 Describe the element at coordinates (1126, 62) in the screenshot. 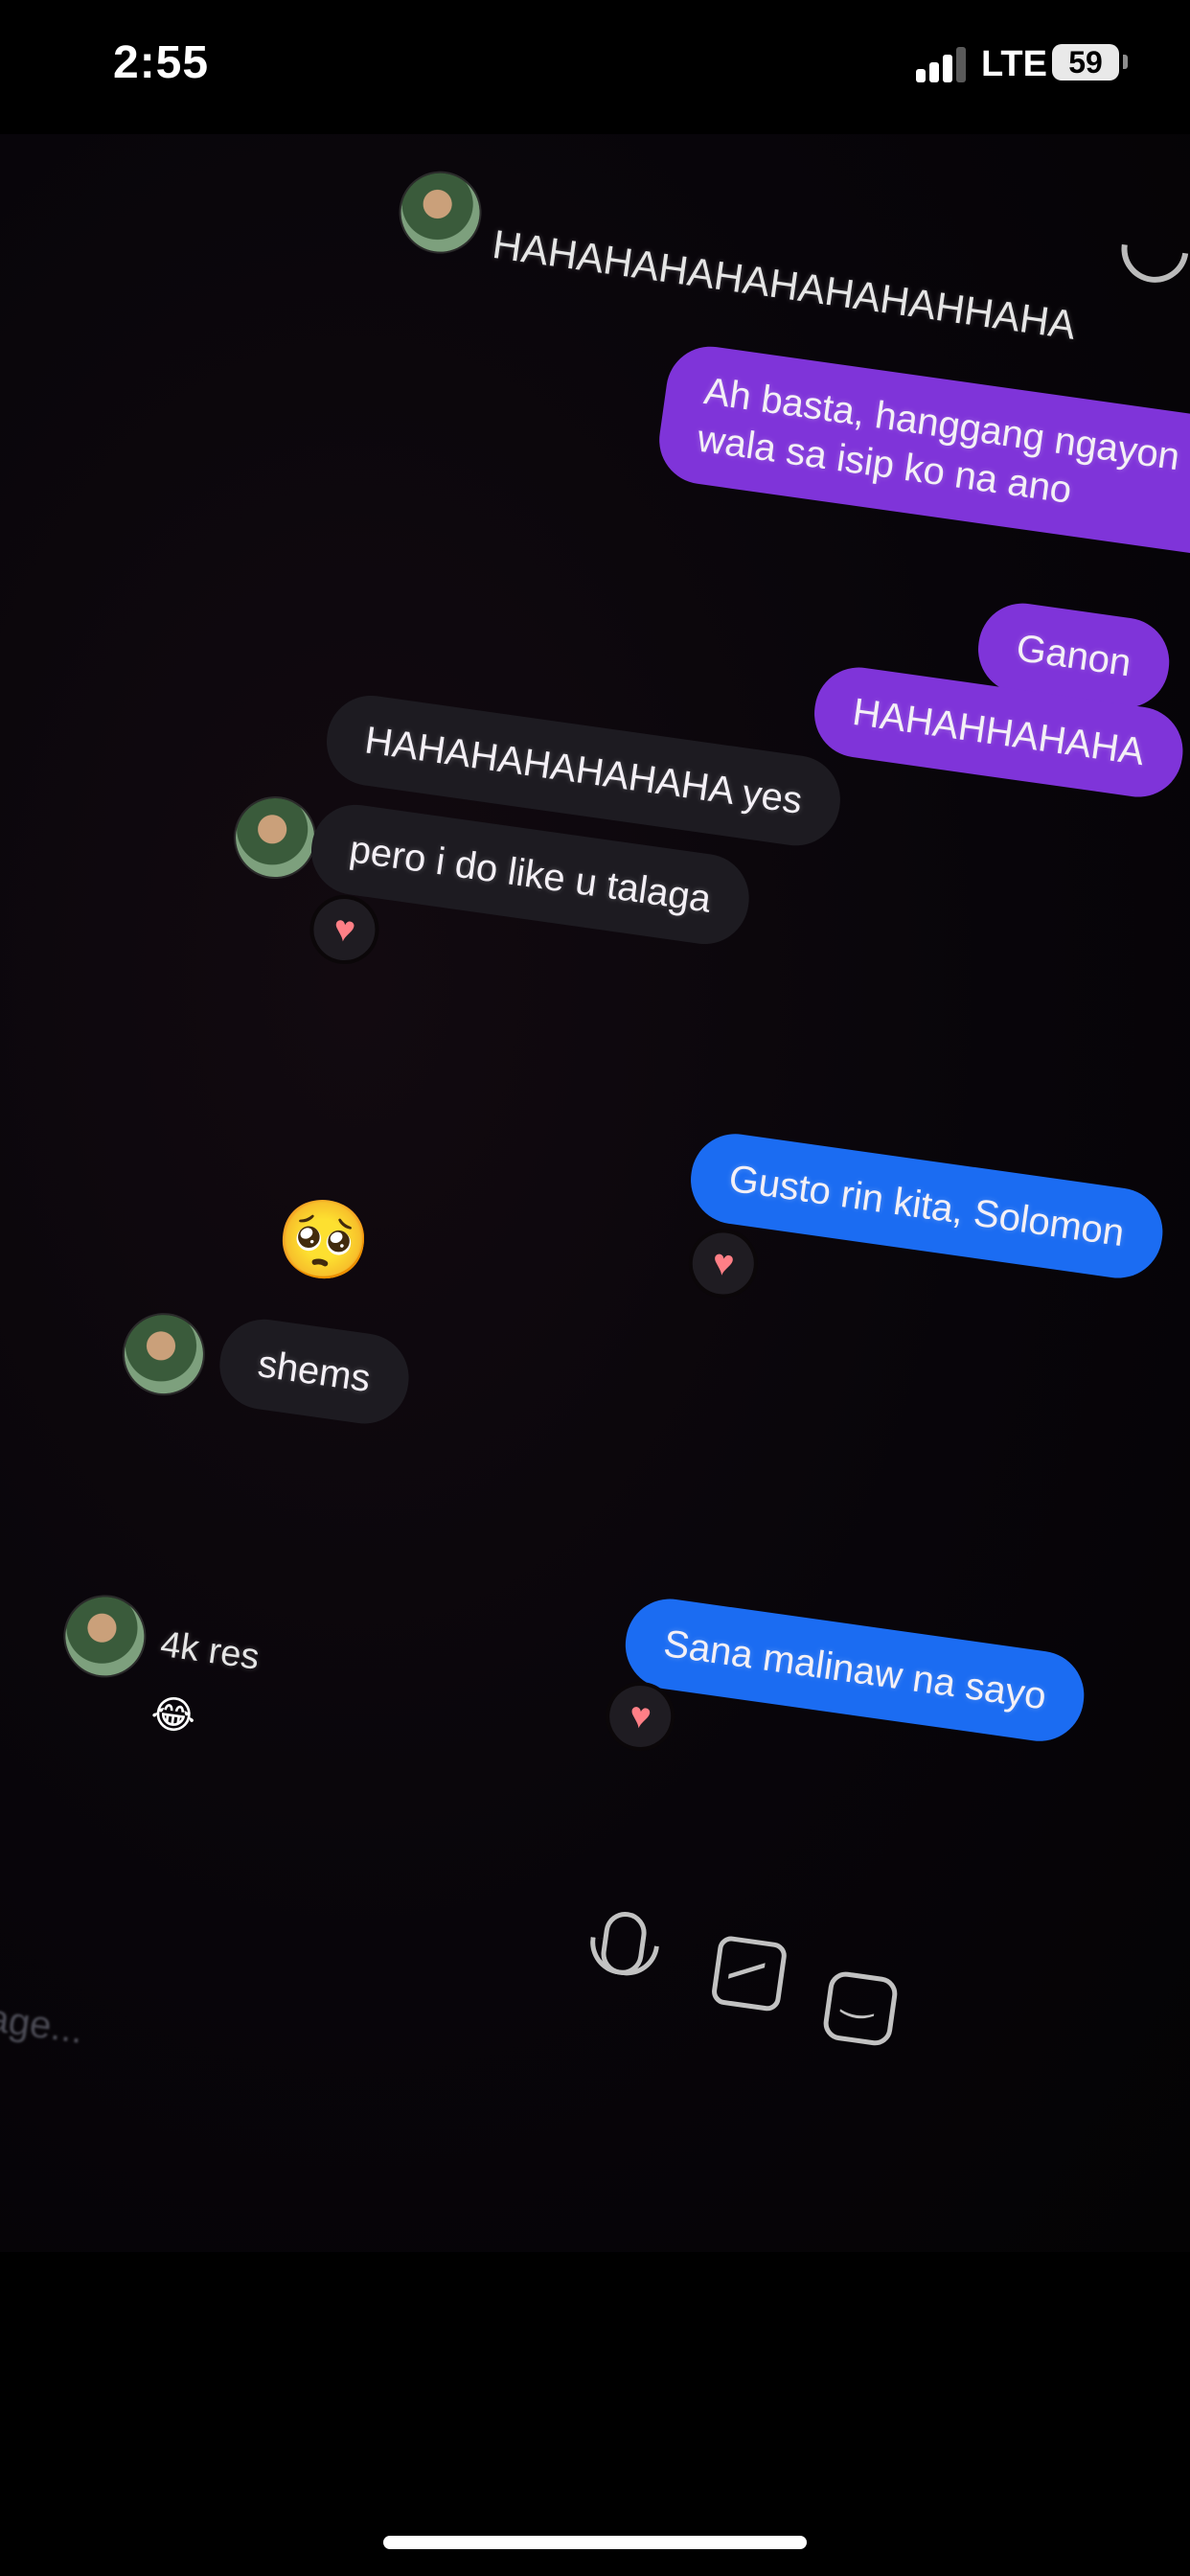

I see `battery-cap` at that location.